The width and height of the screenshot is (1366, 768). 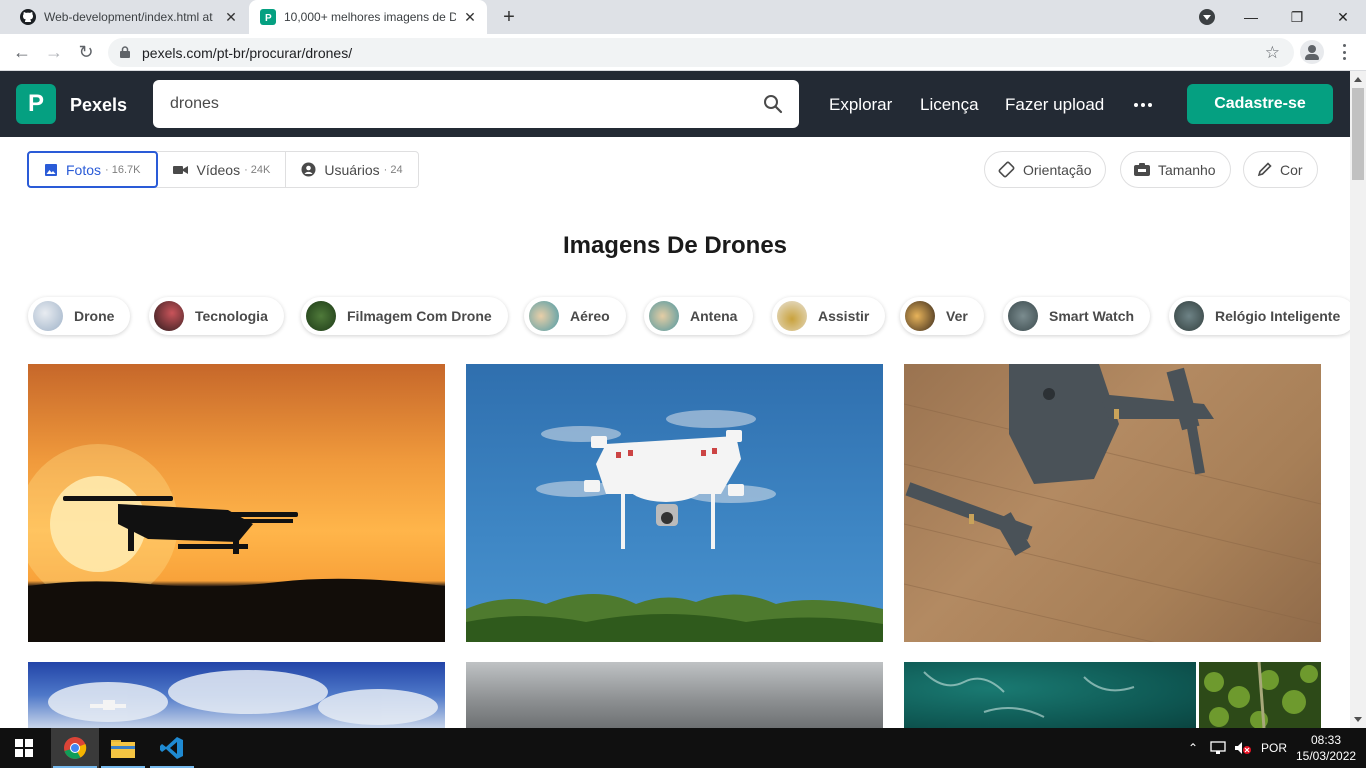 What do you see at coordinates (1187, 169) in the screenshot?
I see `size-label: Tamanho` at bounding box center [1187, 169].